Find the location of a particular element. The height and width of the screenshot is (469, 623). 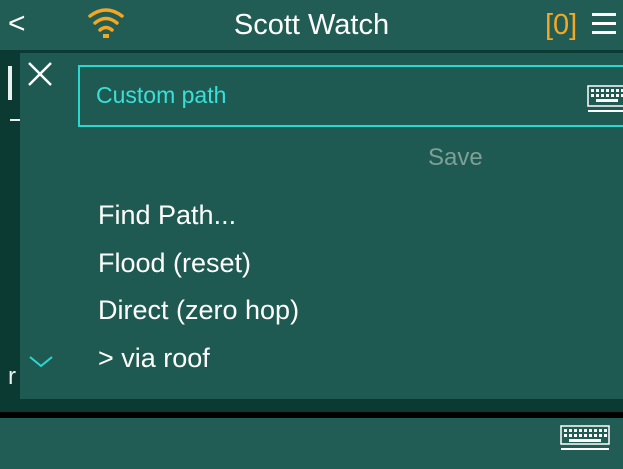

background-text-fragment: r is located at coordinates (12, 376).